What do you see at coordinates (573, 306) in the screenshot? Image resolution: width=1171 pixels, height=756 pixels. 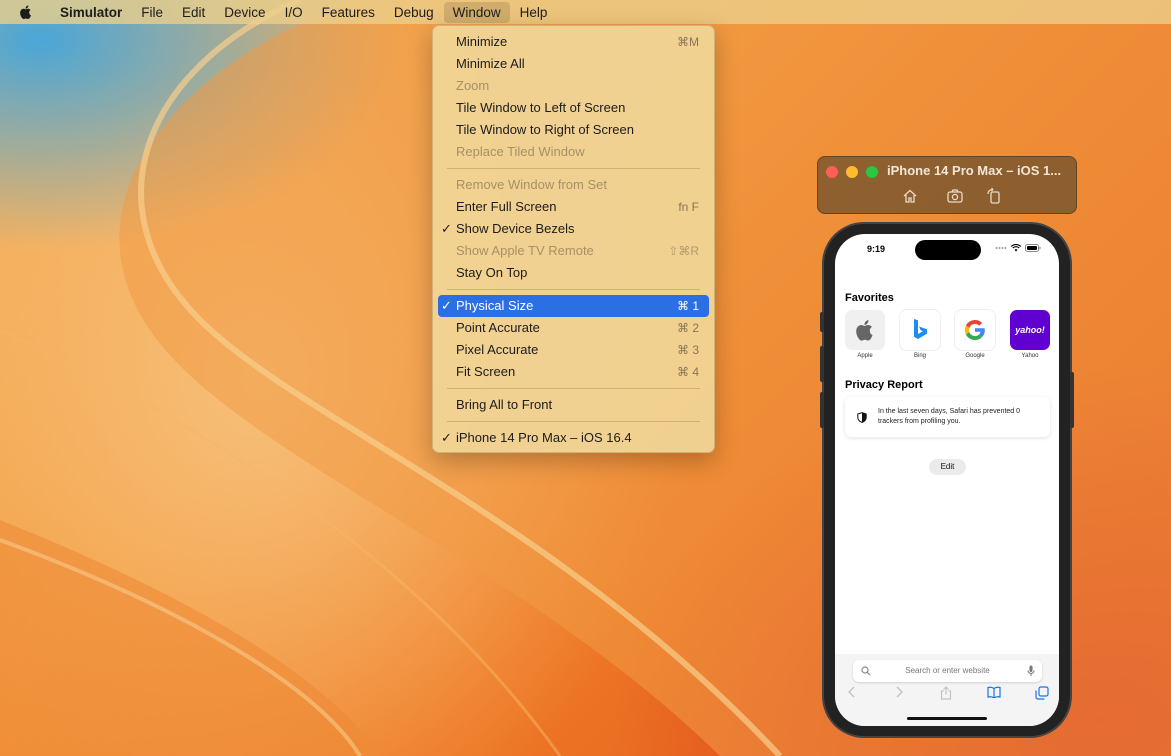 I see `menu-item-physical-size: ✓ Physical Size ⌘ 1` at bounding box center [573, 306].